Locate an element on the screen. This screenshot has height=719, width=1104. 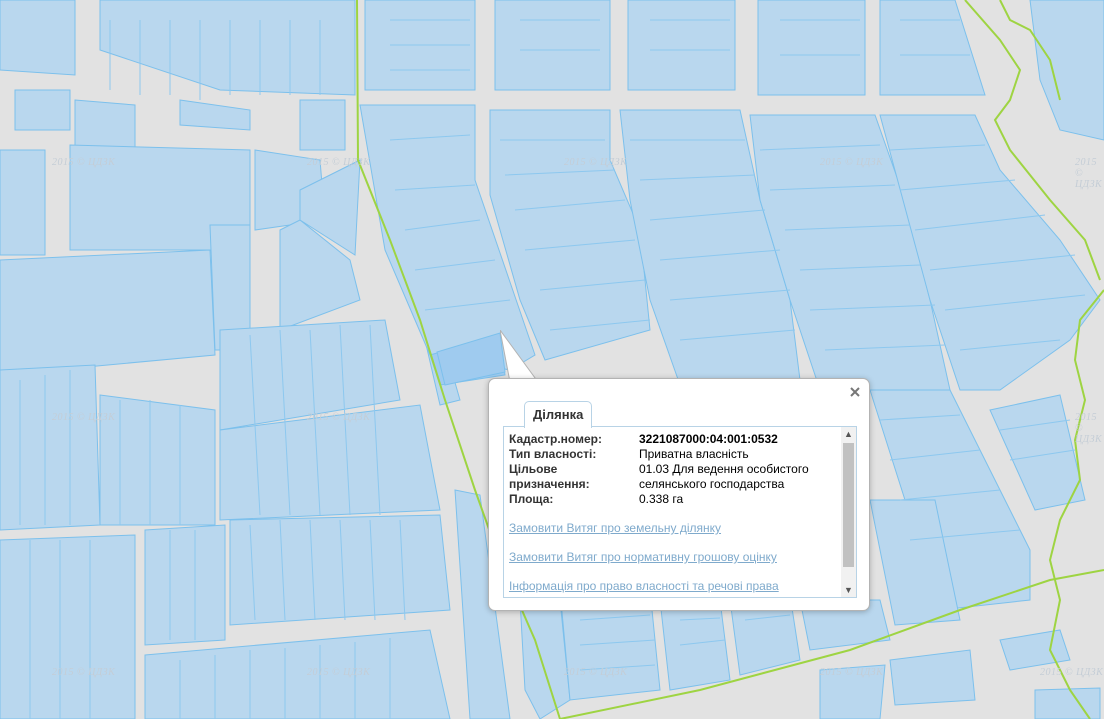
popup-scrollbar: ▲ ▼ is located at coordinates (848, 512).